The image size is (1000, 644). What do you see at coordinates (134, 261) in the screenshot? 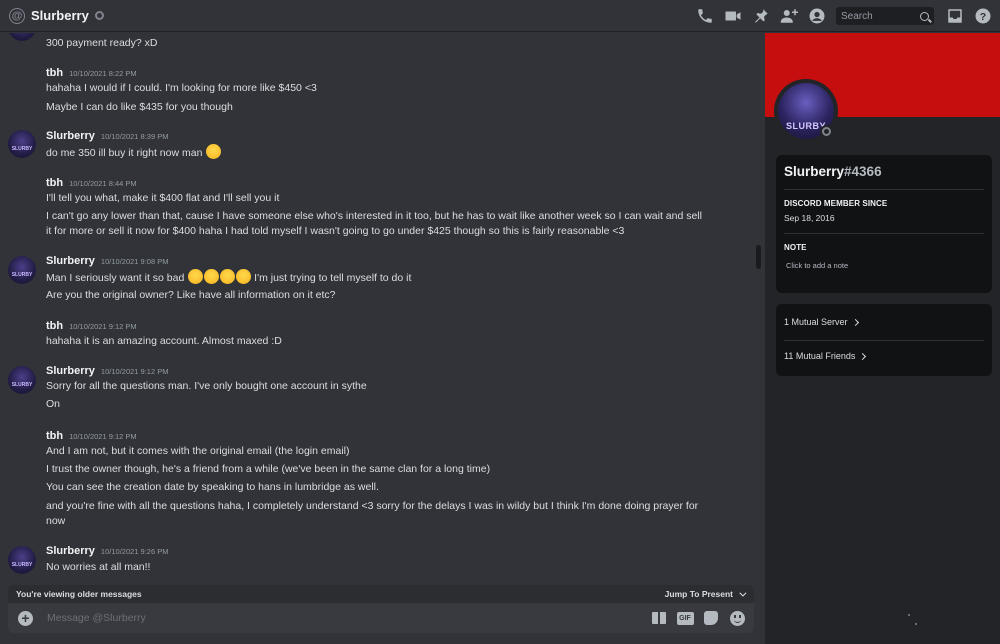
I see `timestamp: 10/10/2021 9:08 PM` at bounding box center [134, 261].